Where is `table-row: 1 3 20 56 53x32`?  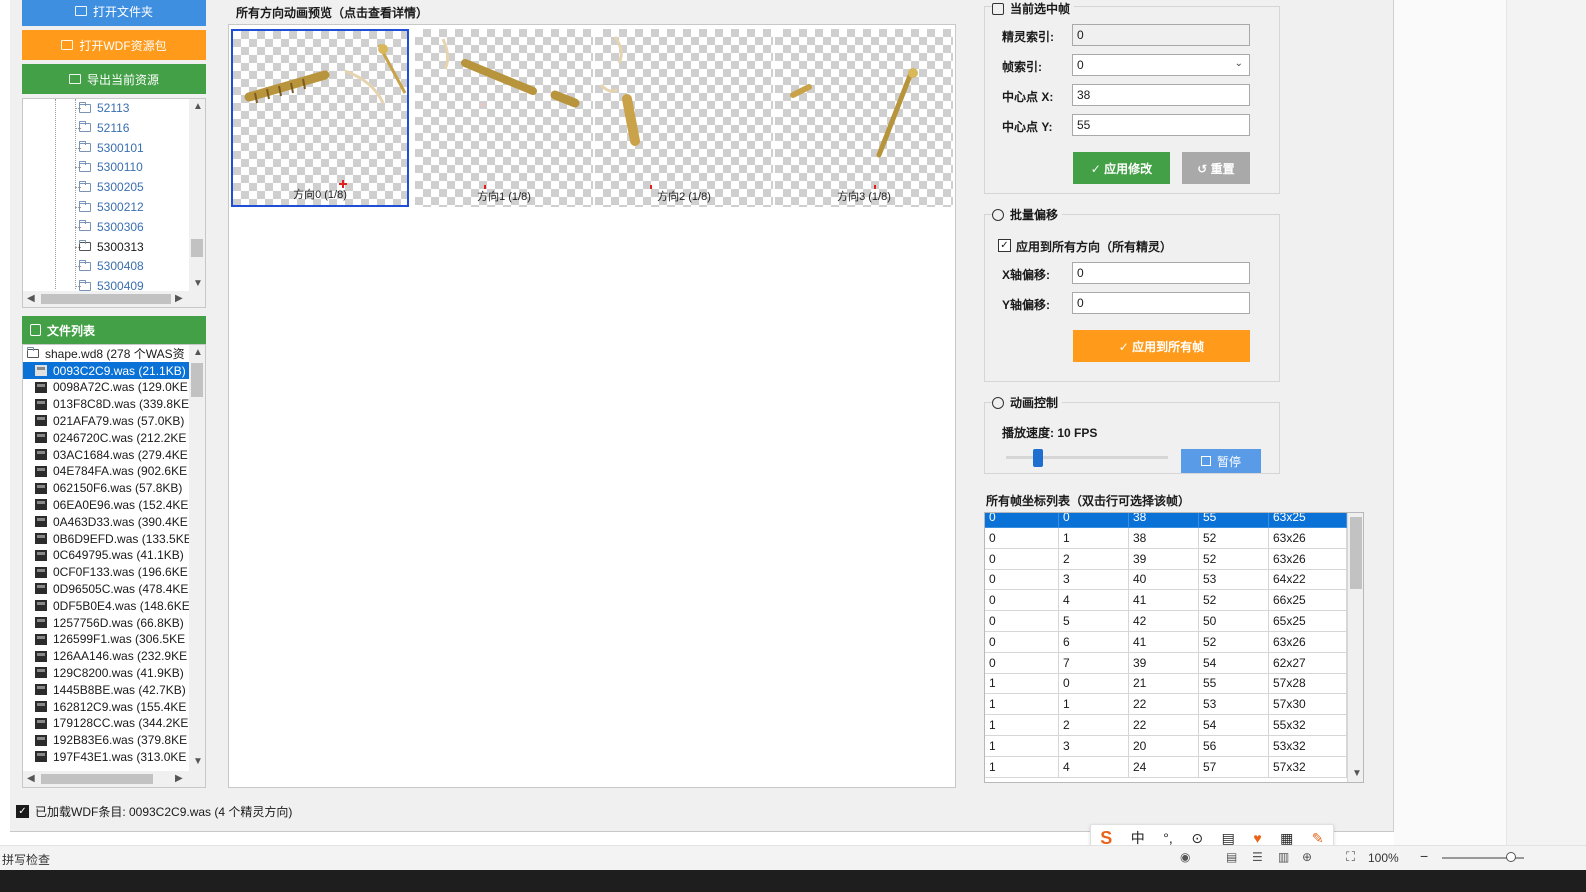
table-row: 1 3 20 56 53x32 is located at coordinates (1166, 746).